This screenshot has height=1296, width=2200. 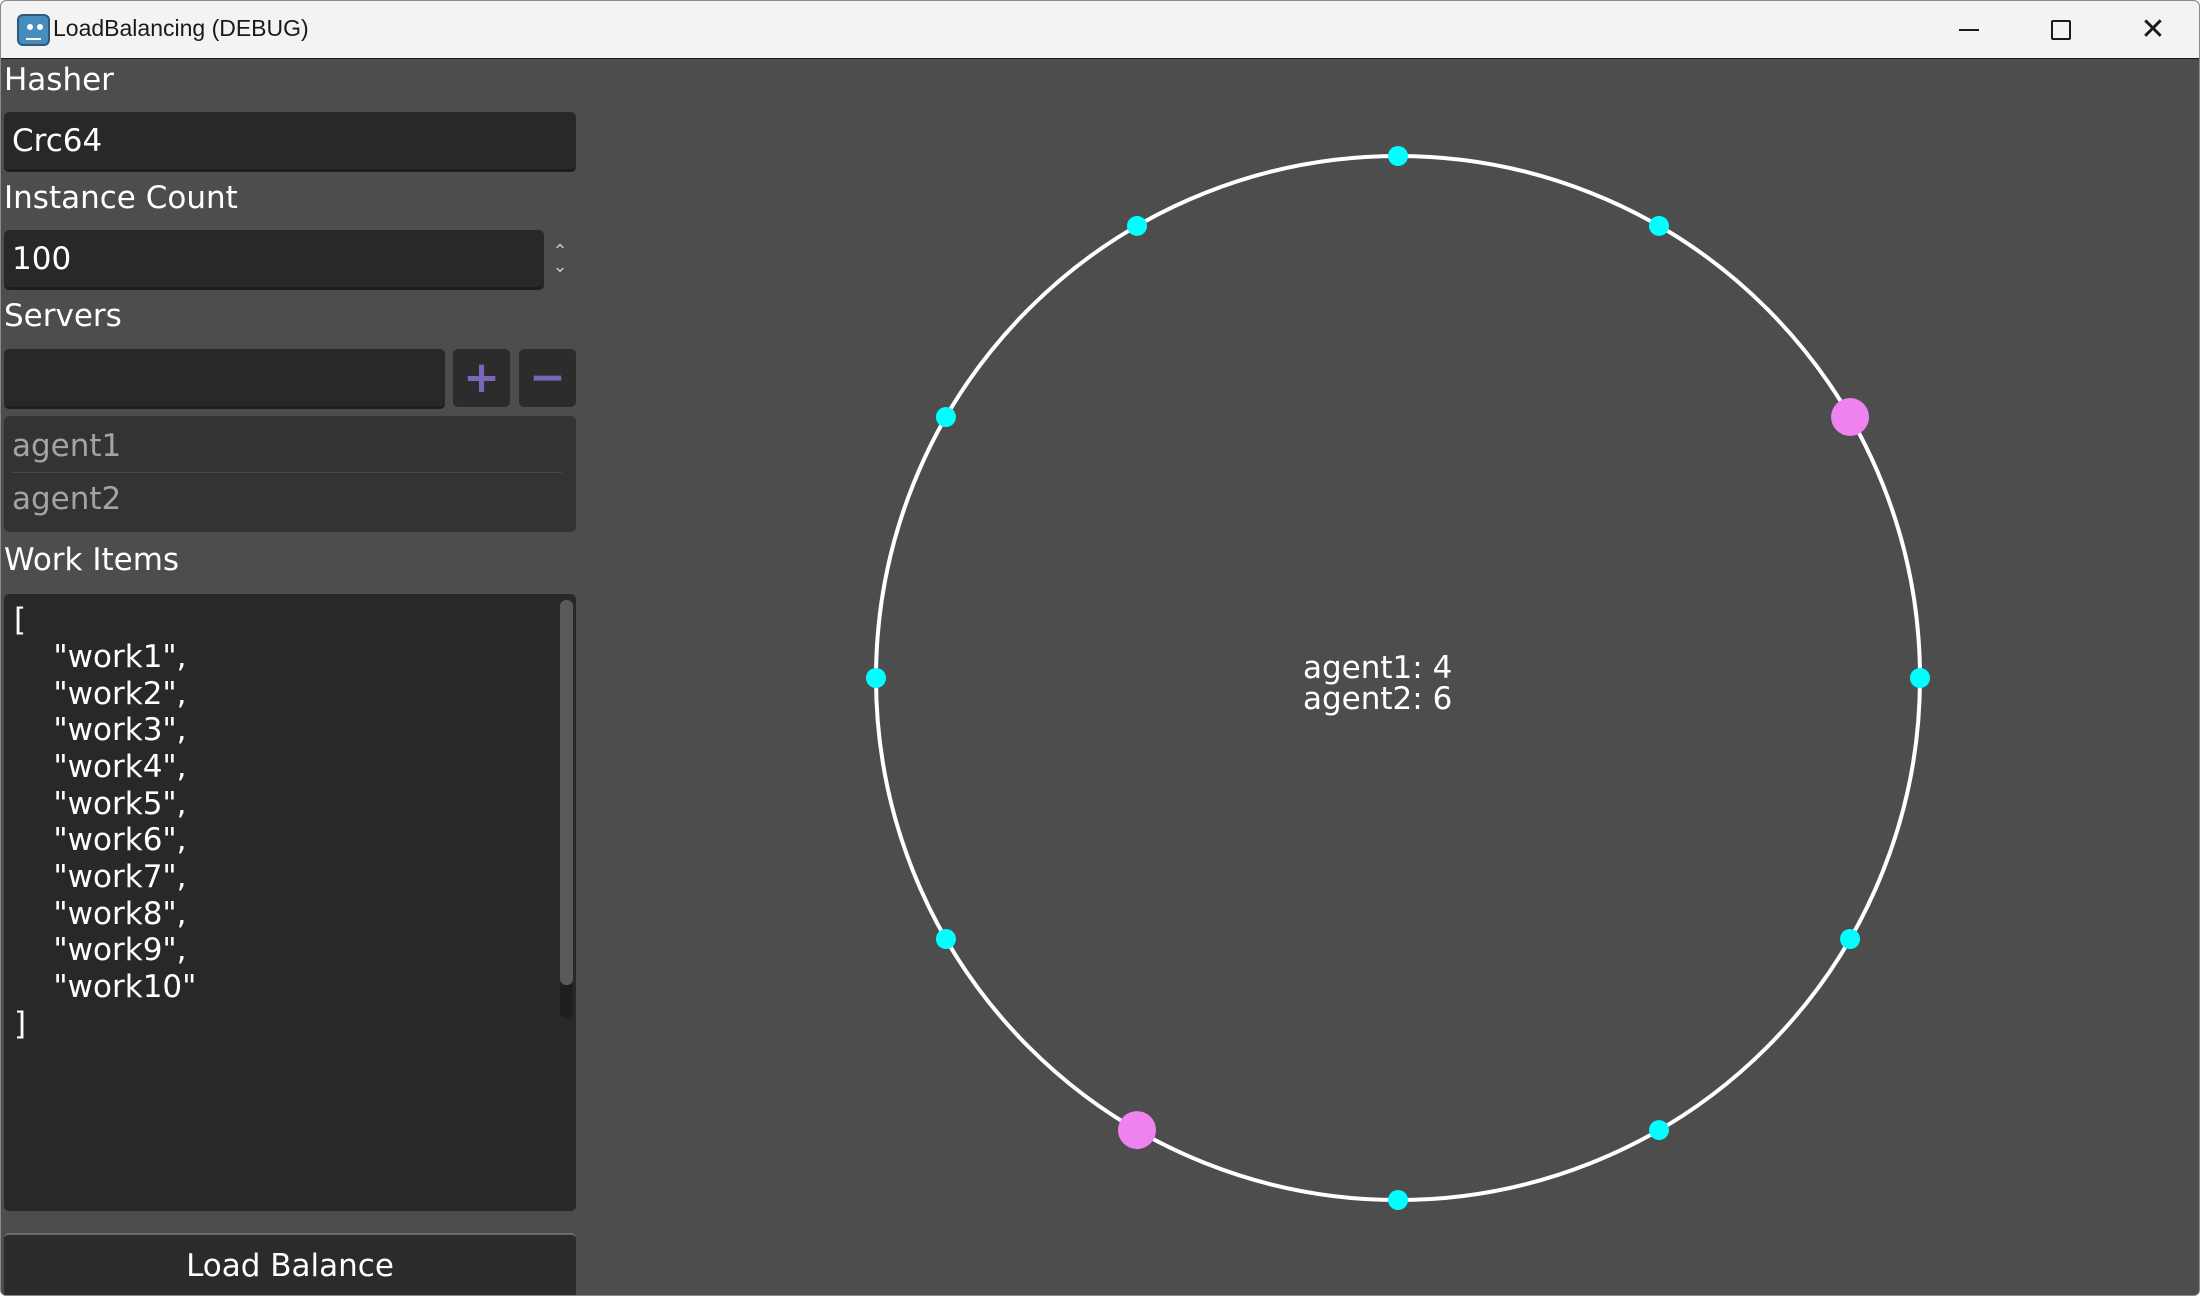 What do you see at coordinates (290, 1264) in the screenshot?
I see `load-balance-button: Load Balance` at bounding box center [290, 1264].